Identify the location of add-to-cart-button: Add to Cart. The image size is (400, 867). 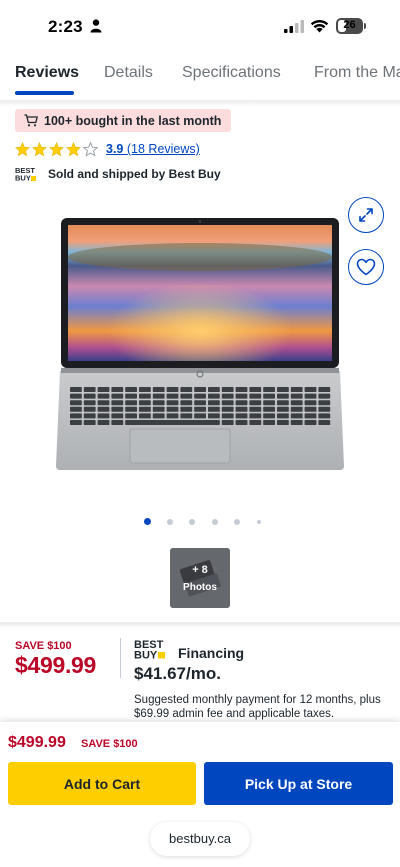
(102, 783).